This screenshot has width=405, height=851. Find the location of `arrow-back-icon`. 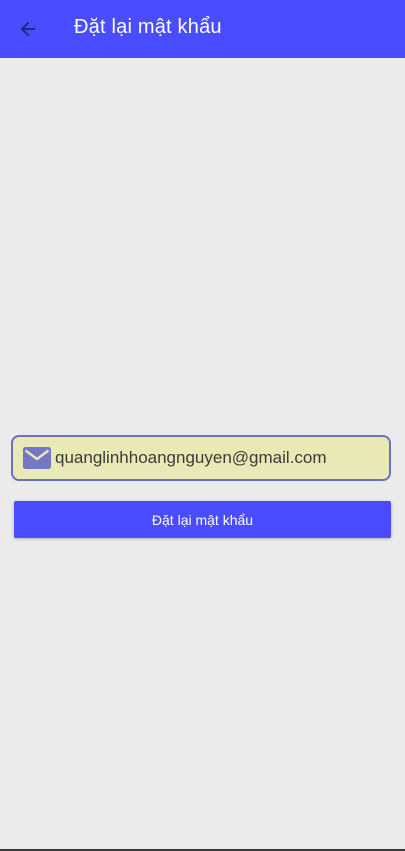

arrow-back-icon is located at coordinates (28, 29).